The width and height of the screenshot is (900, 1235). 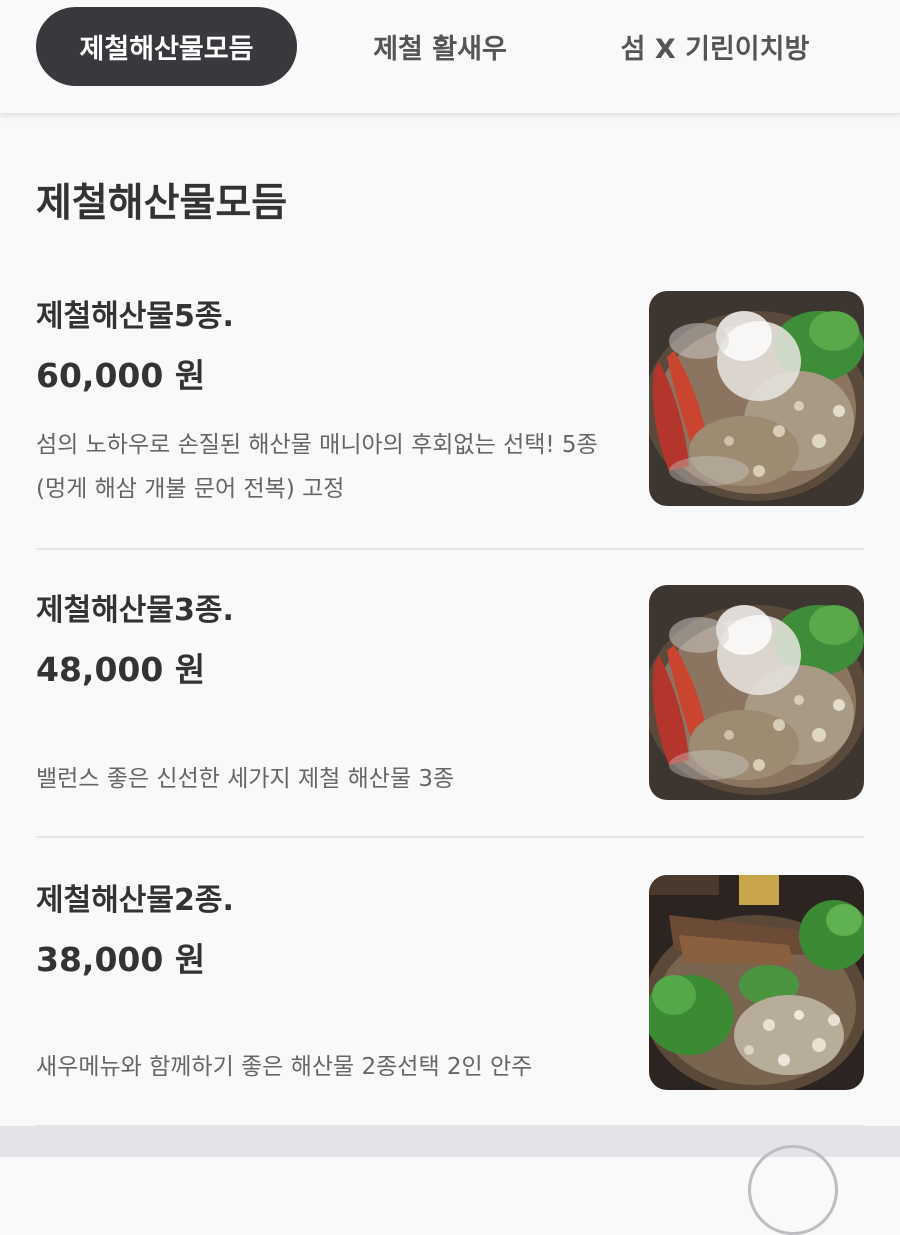 What do you see at coordinates (245, 779) in the screenshot?
I see `menu-item-description: 밸런스 좋은 신선한 세가지 제철 해산물 3종` at bounding box center [245, 779].